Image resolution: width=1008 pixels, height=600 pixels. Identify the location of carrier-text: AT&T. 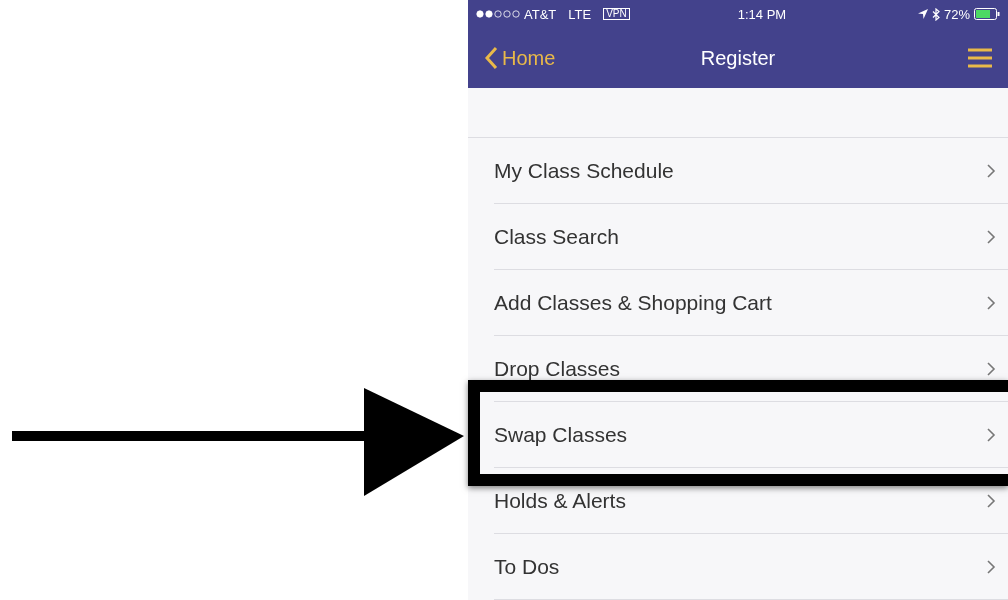
(540, 14).